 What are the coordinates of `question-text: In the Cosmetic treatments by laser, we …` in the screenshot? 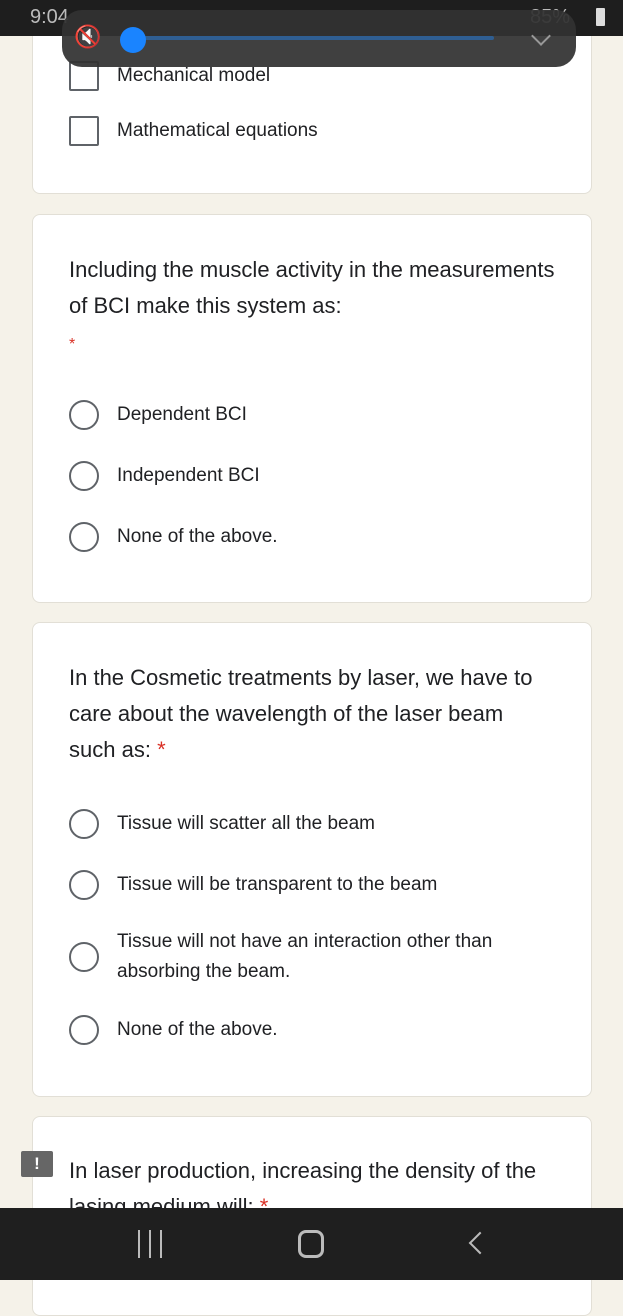 It's located at (301, 713).